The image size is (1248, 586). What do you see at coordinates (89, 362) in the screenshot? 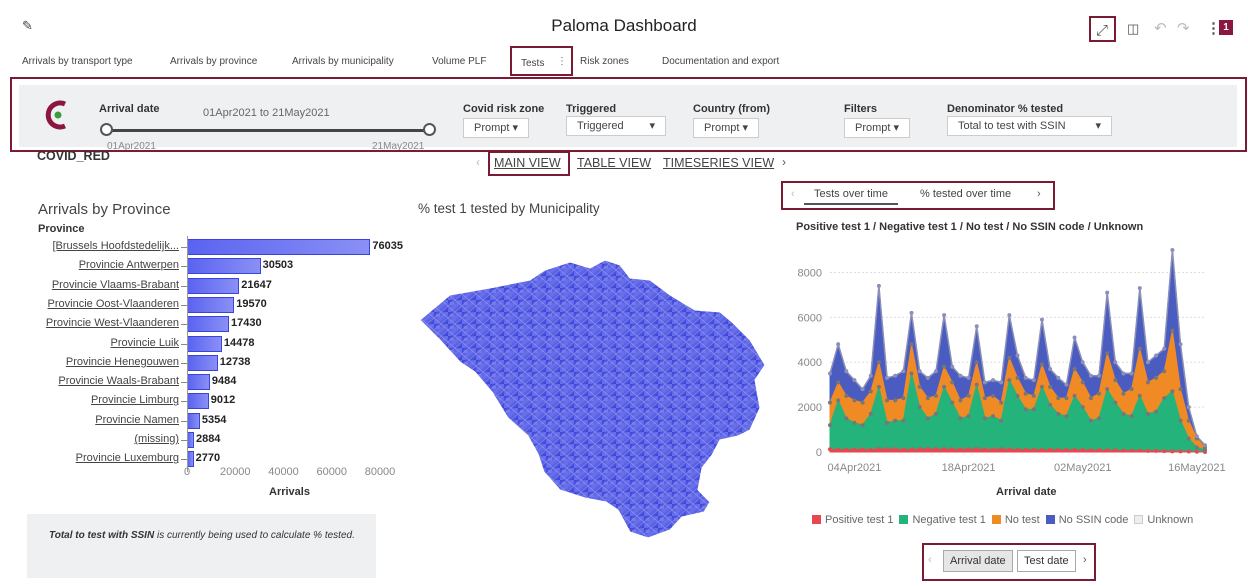
I see `province-label: Provincie Henegouwen` at bounding box center [89, 362].